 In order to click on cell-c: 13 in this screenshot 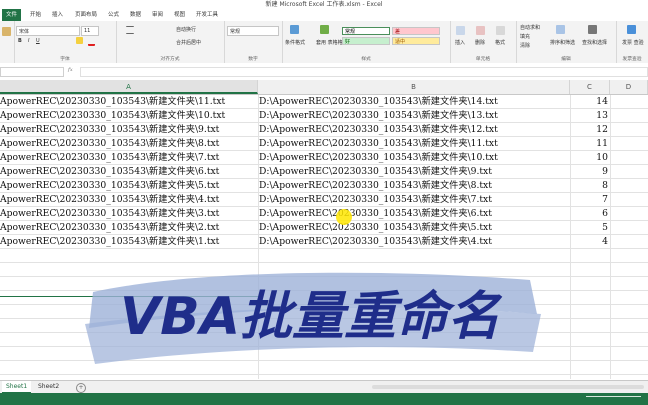, I will do `click(590, 116)`.